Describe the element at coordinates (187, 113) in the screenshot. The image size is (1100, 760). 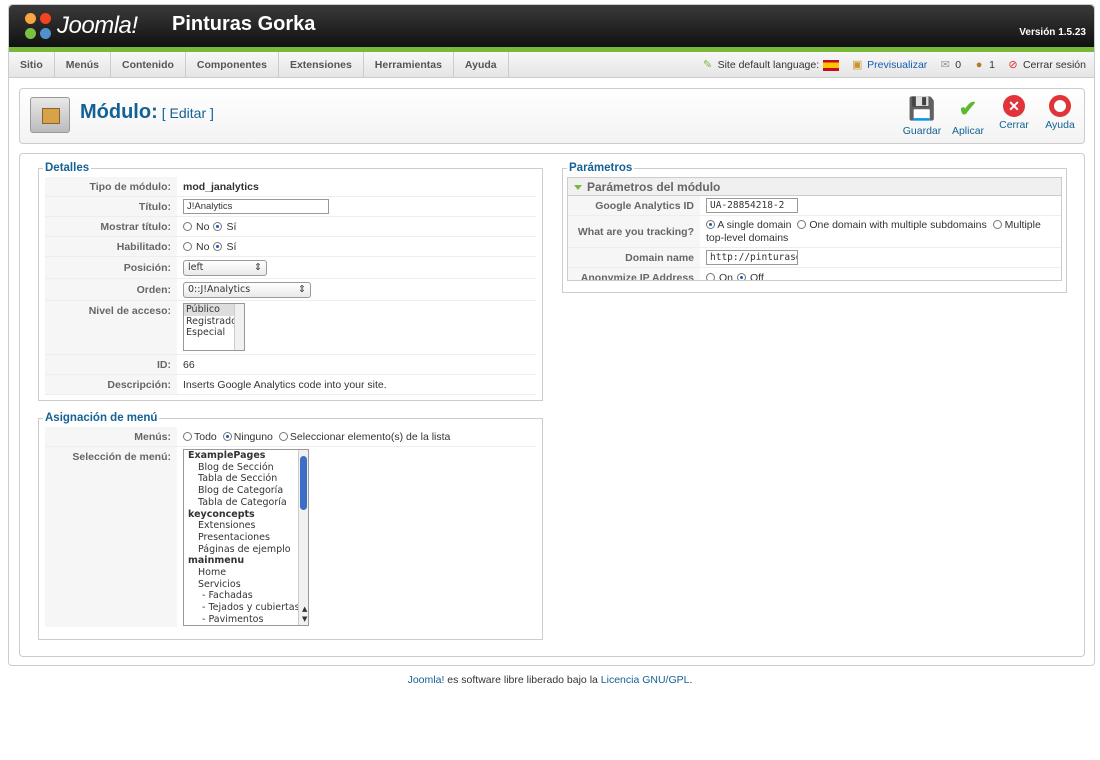
I see `page-subtitle: [ Editar ]` at that location.